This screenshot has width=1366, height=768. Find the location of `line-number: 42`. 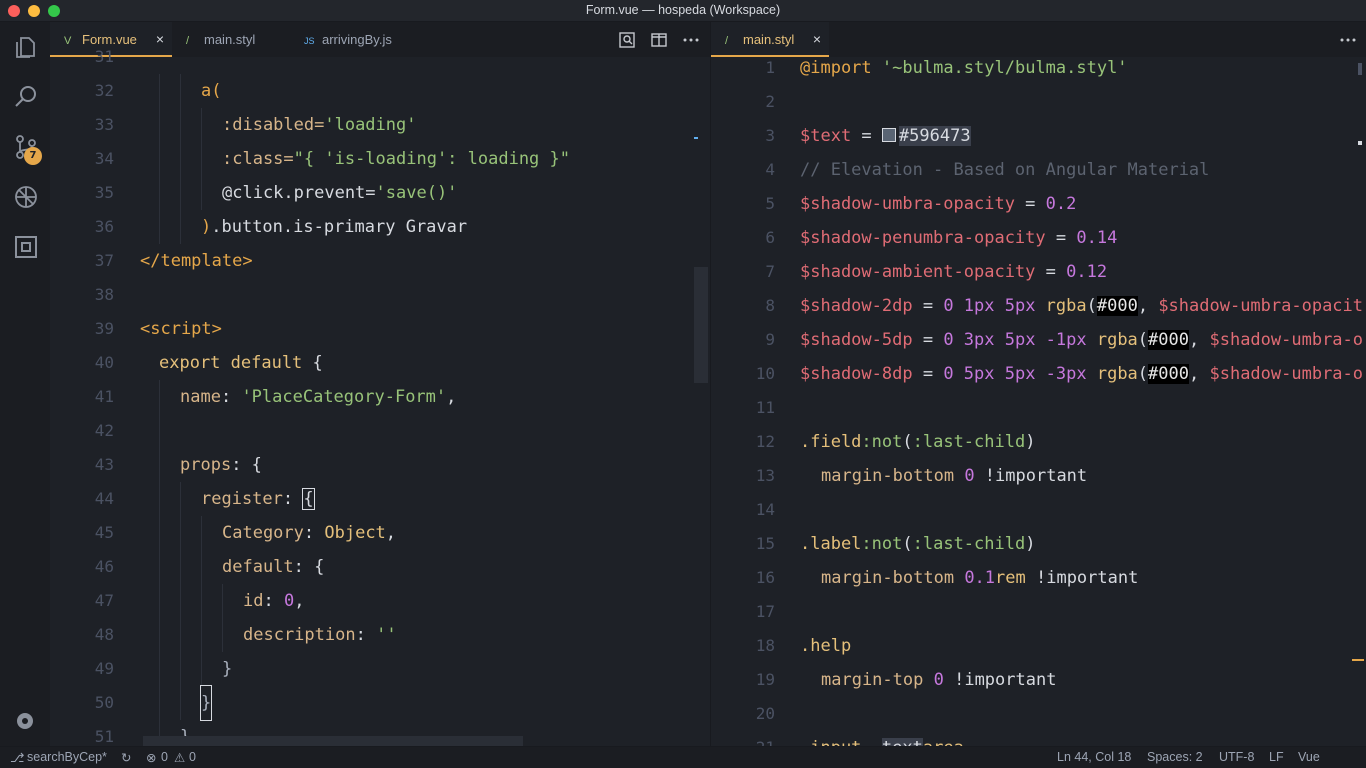

line-number: 42 is located at coordinates (104, 430).